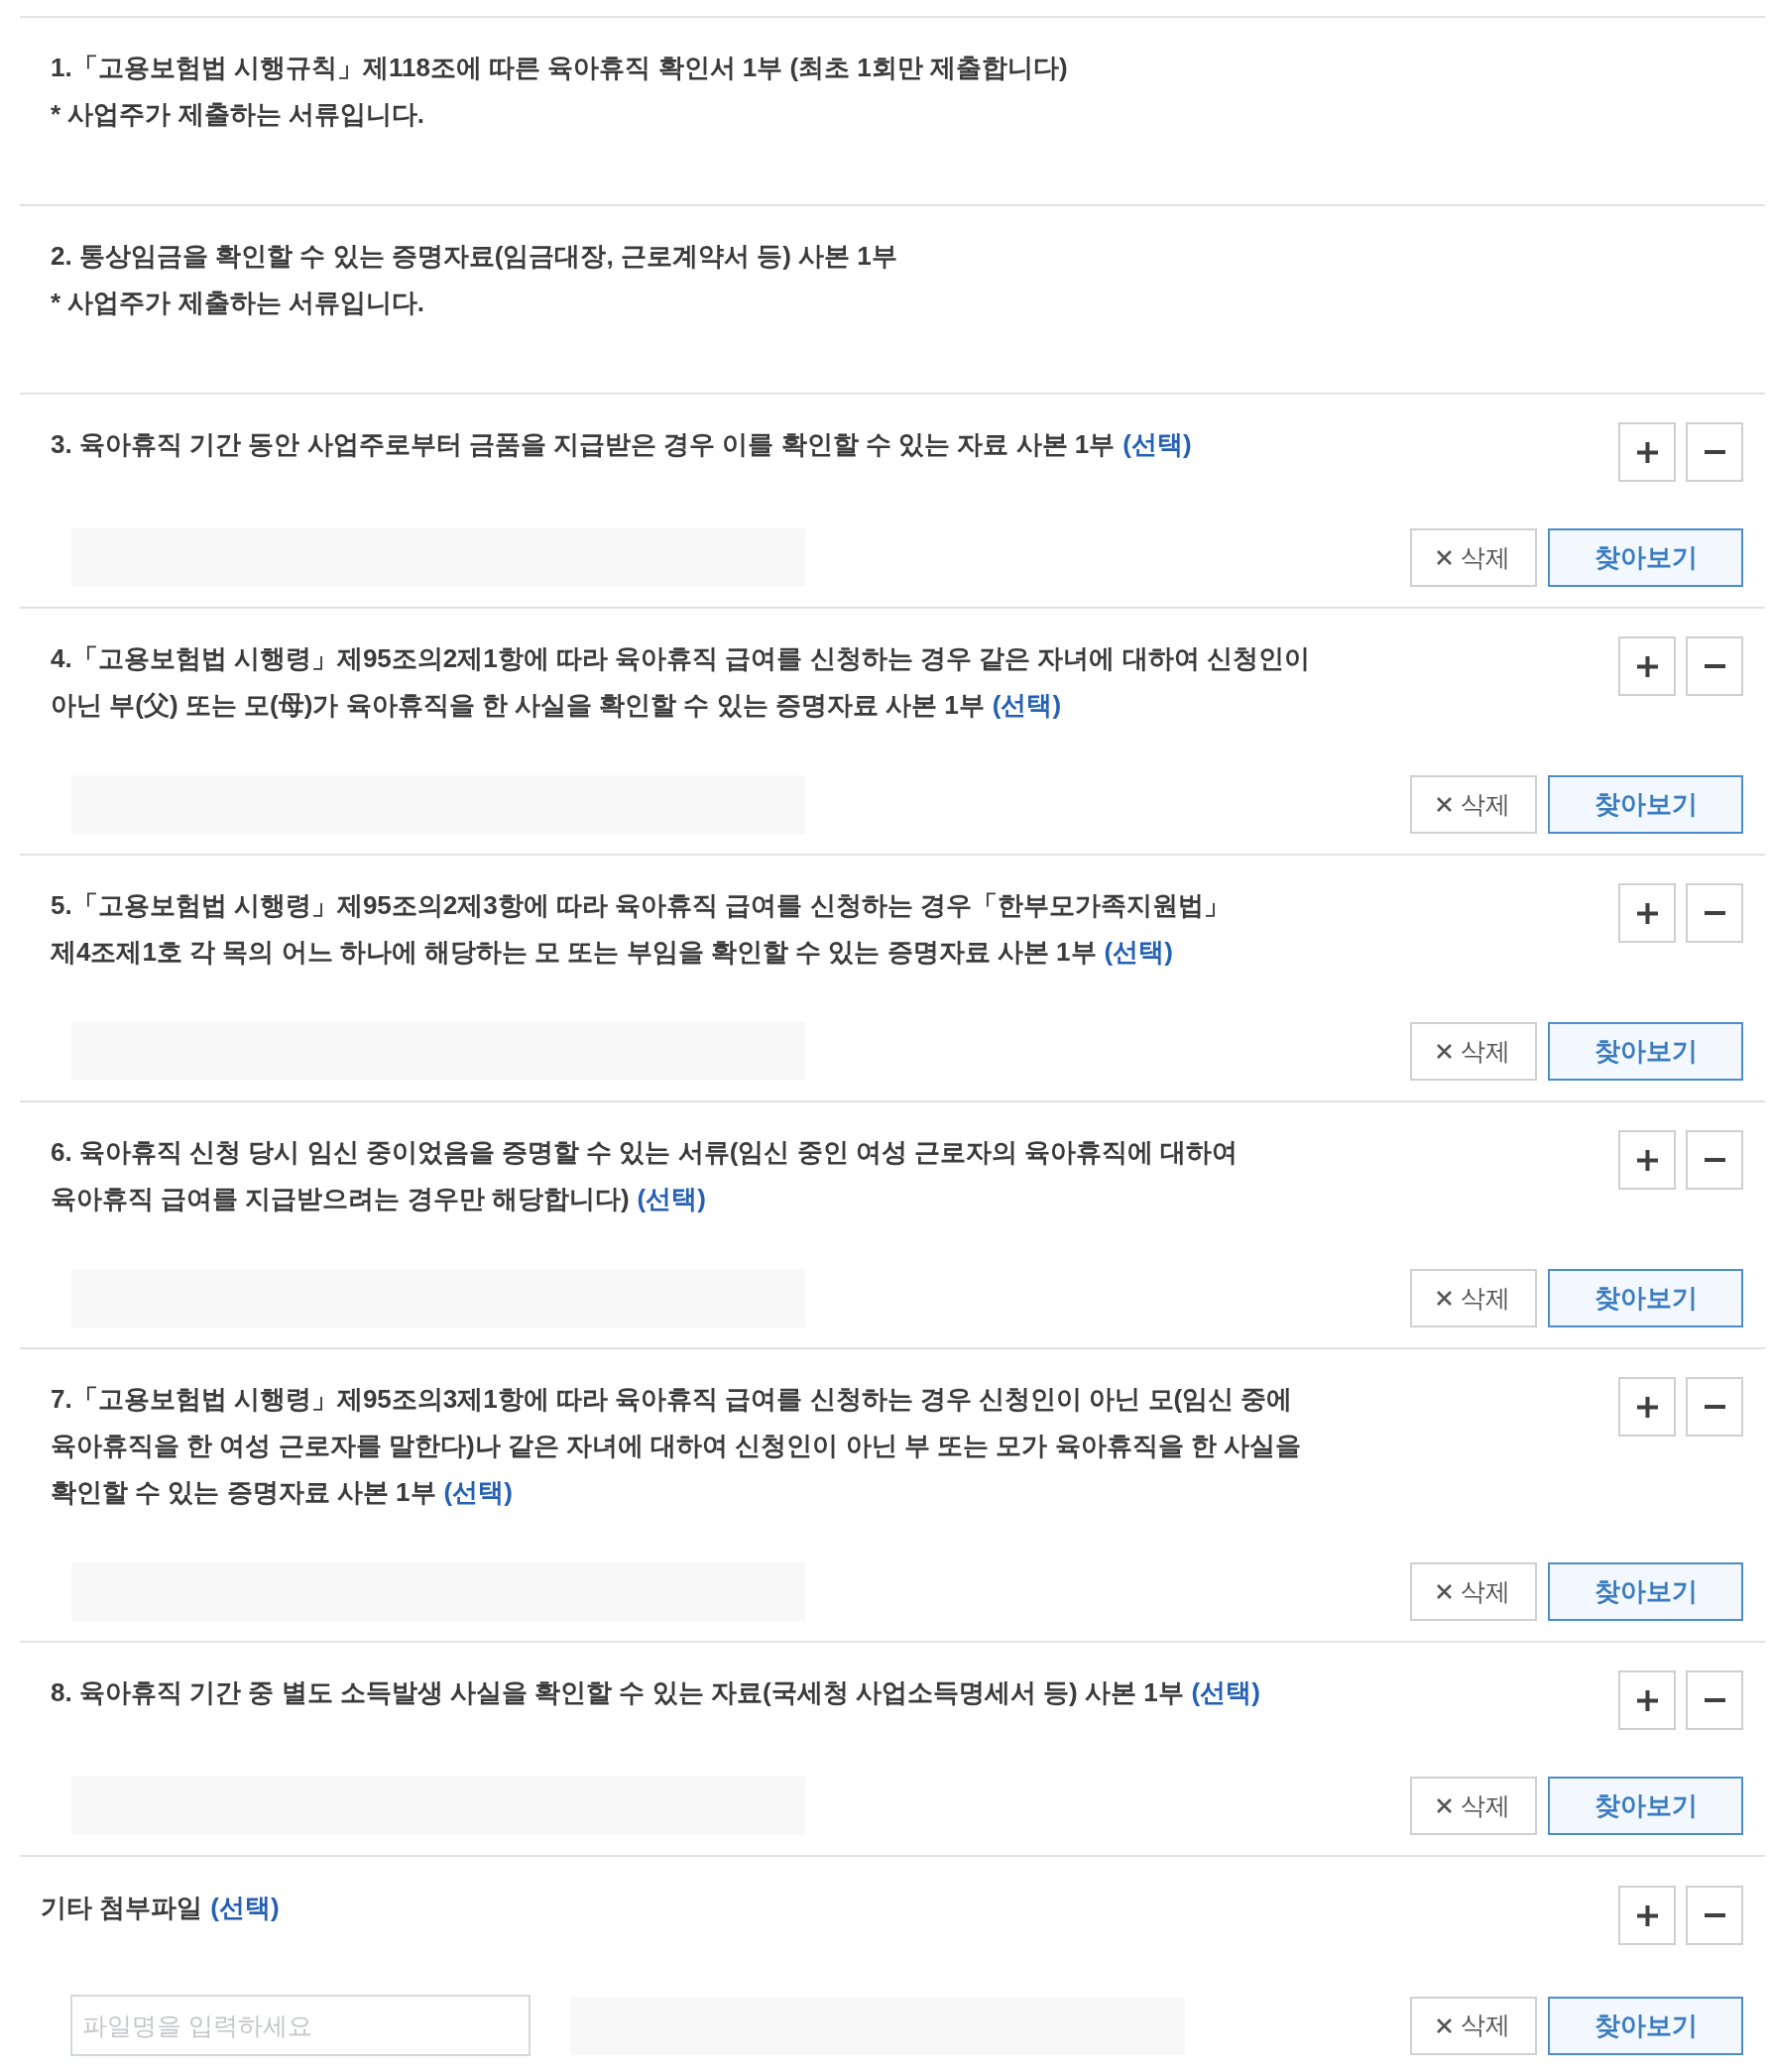  Describe the element at coordinates (676, 1446) in the screenshot. I see `document-description: 7.「고용보험법 시행령」제95조의3제1항에 따라 육아휴직 급여를 신청하는 경우 신청인이 아닌 모(임신 중에 육아휴직을 한 여성 근로자를 말한다)나 같은 자녀에 대하여 신청인이 아닌 부 또는 모가 육아휴직을 한 사실을 확인할 수 있는 증명자료 사본 1부 (선택)` at that location.